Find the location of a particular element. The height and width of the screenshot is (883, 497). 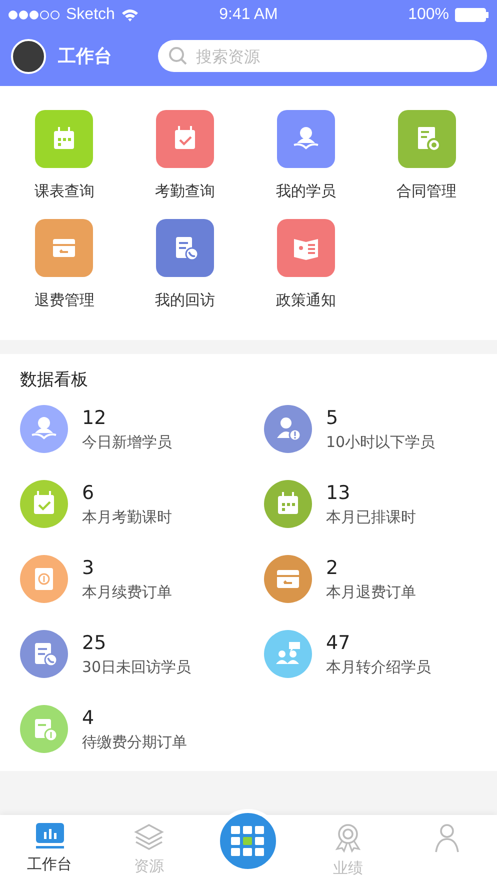

stat-value: 25 is located at coordinates (95, 643).